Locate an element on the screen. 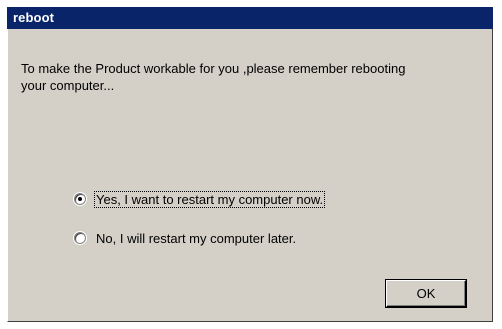 The image size is (502, 329). radio-selected-dot is located at coordinates (80, 199).